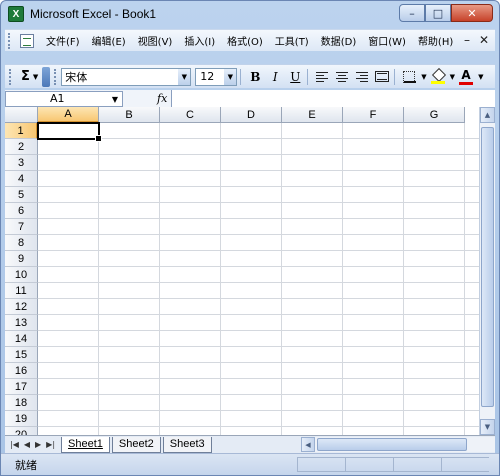  Describe the element at coordinates (472, 13) in the screenshot. I see `close-button: ✕` at that location.